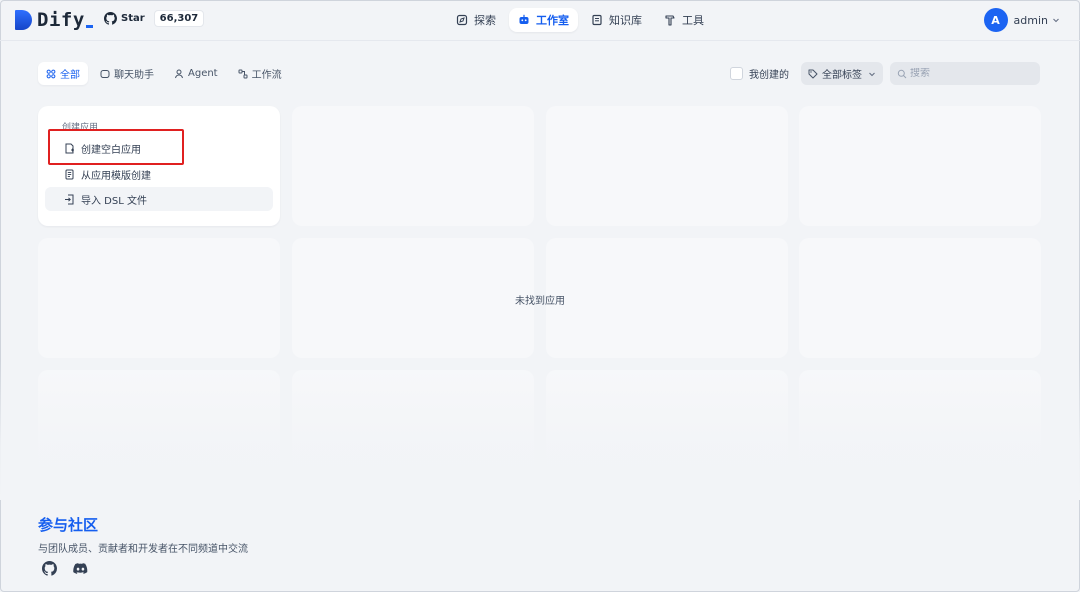 The image size is (1080, 592). I want to click on template-icon, so click(69, 174).